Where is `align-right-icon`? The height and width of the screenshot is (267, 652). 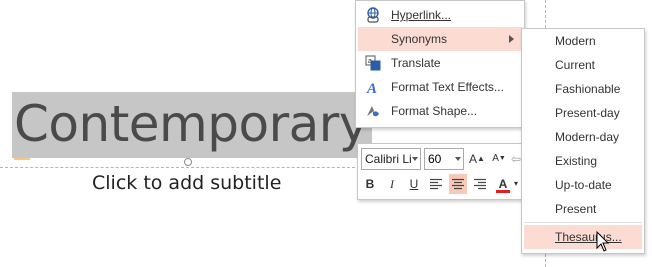 align-right-icon is located at coordinates (480, 184).